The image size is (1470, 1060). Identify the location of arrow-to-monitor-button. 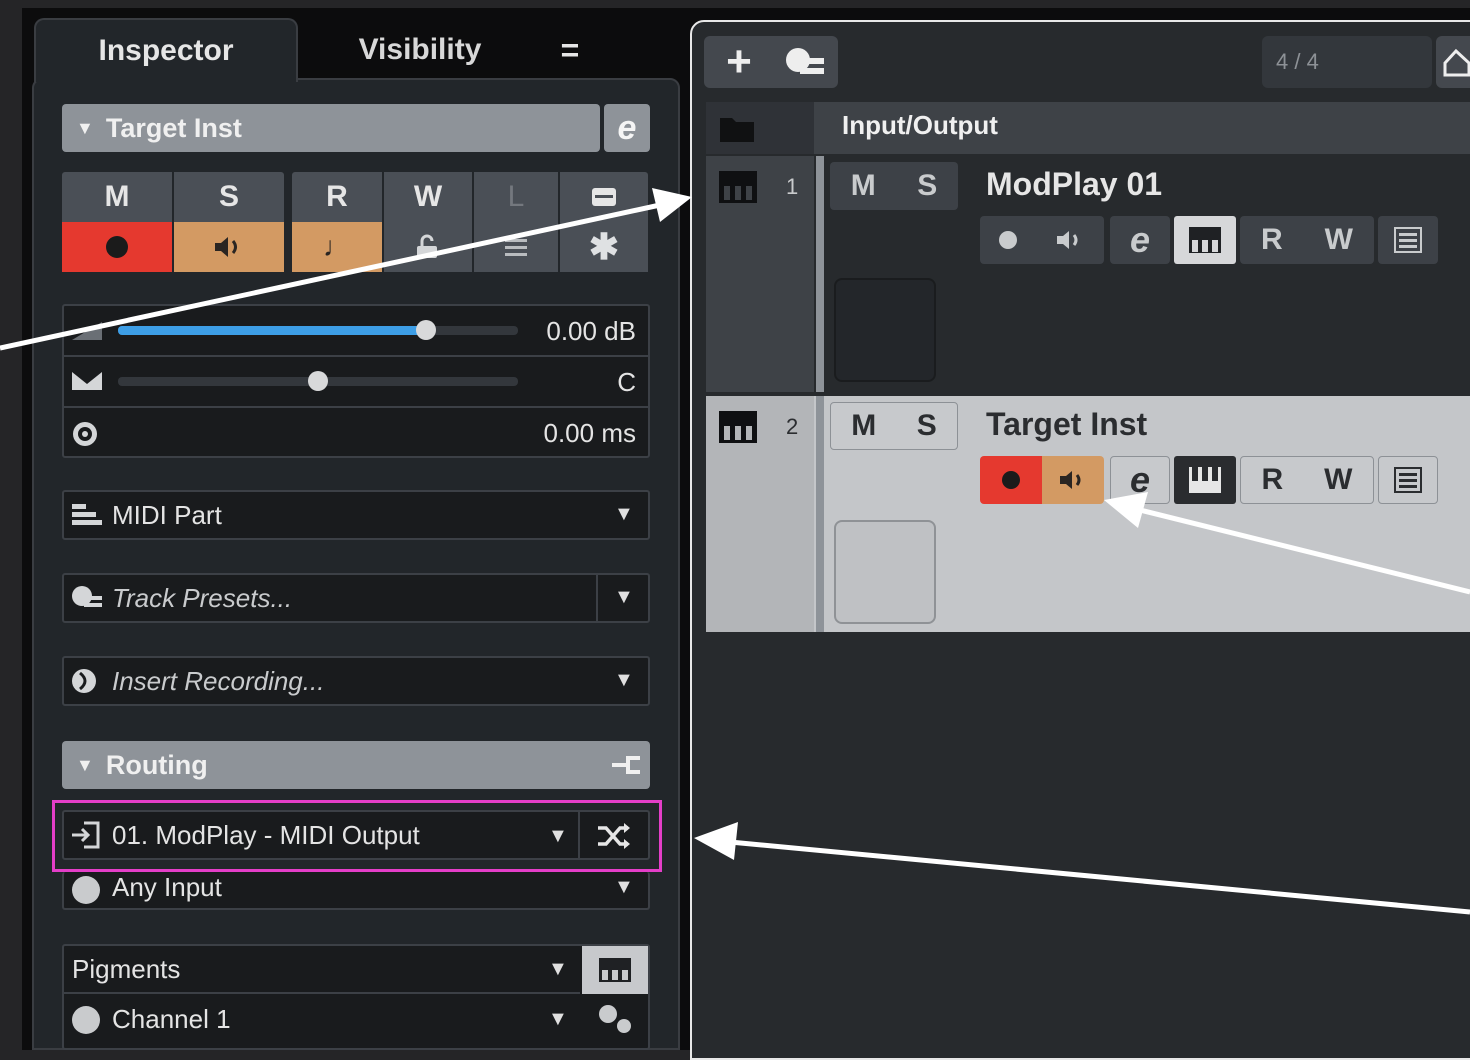
(1287, 543).